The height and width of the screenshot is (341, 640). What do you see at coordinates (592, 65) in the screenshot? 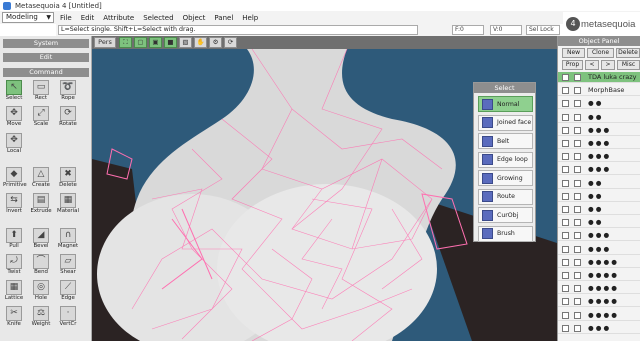
I see `prev-button: <` at bounding box center [592, 65].